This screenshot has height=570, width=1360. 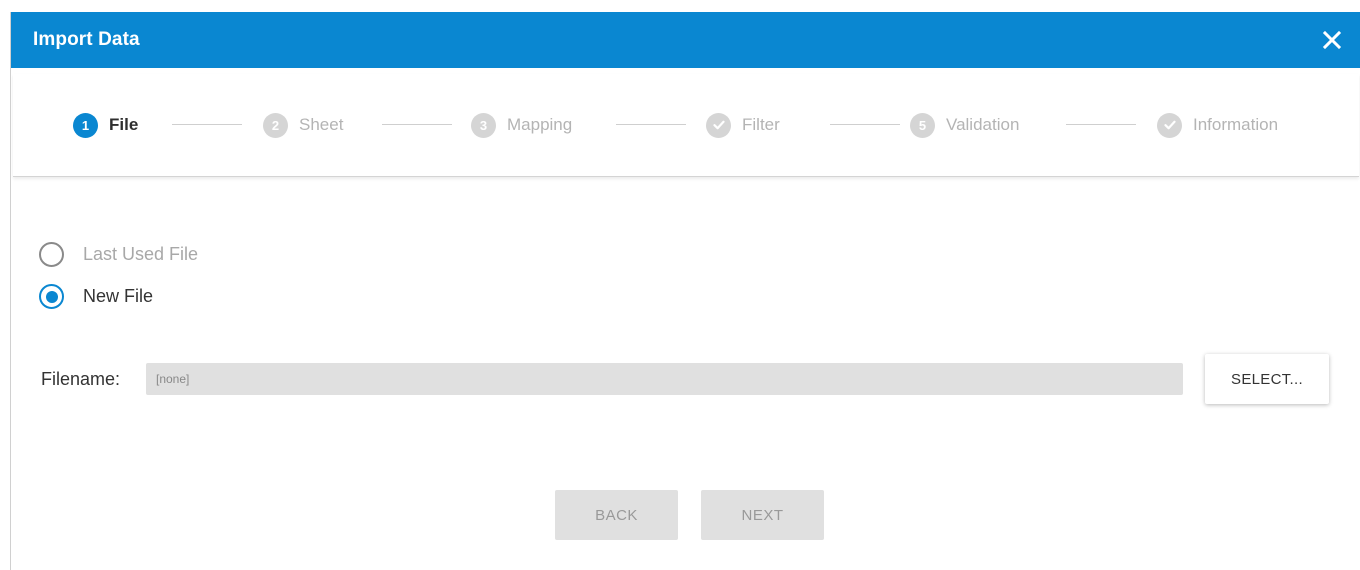 What do you see at coordinates (118, 296) in the screenshot?
I see `radio-label: New File` at bounding box center [118, 296].